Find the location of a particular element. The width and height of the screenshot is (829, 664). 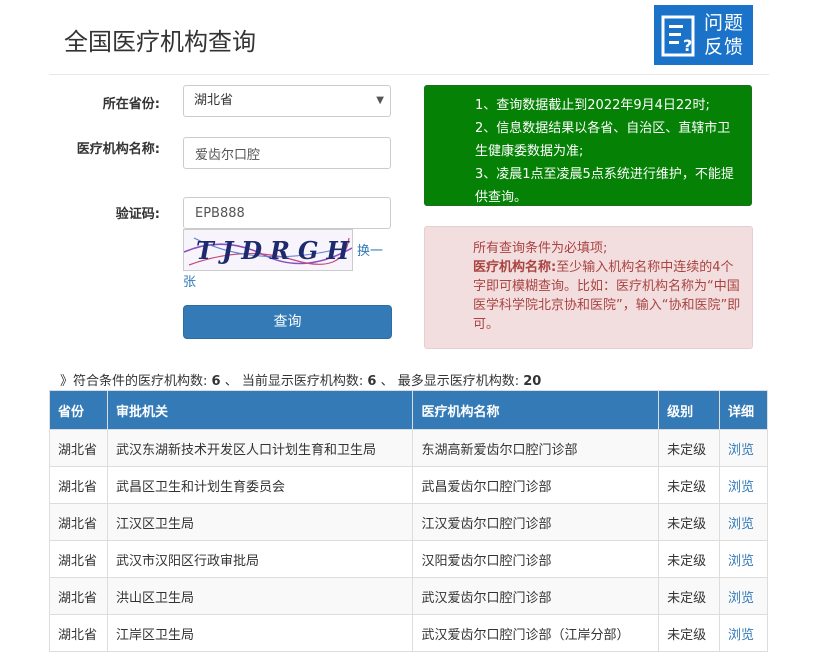

captcha-code-input is located at coordinates (287, 213).